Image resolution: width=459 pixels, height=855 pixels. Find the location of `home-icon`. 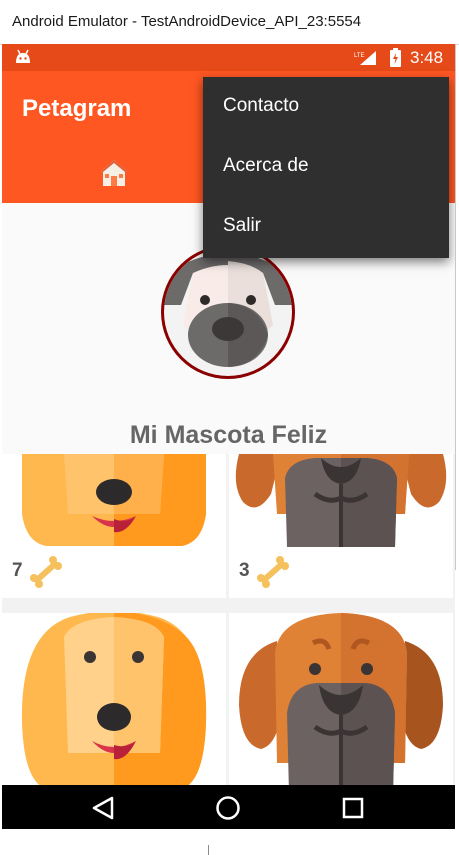

home-icon is located at coordinates (114, 173).